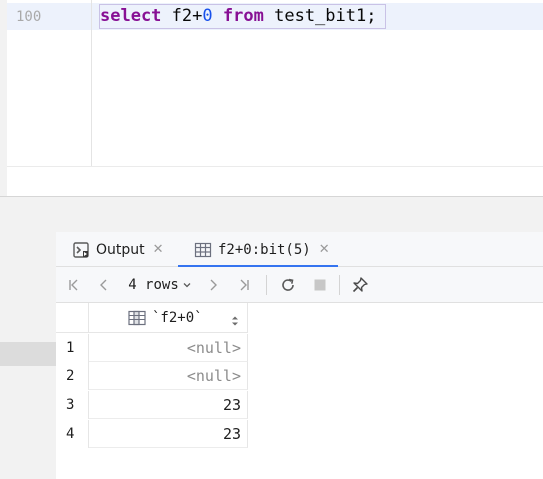 The image size is (543, 479). I want to click on column-header: `f2+0`, so click(168, 318).